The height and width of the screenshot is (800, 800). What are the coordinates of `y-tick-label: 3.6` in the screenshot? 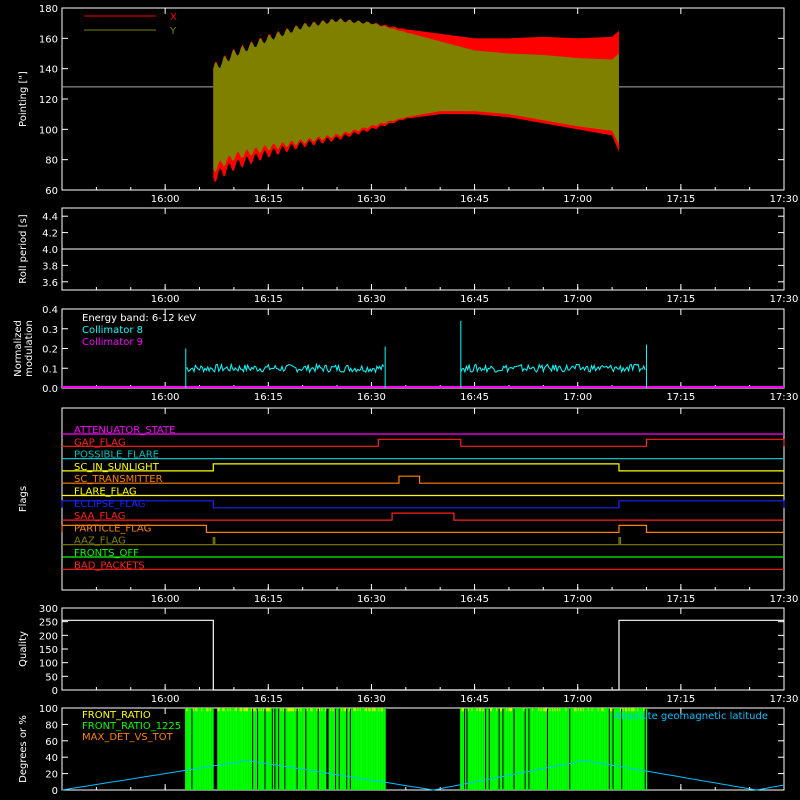 It's located at (50, 283).